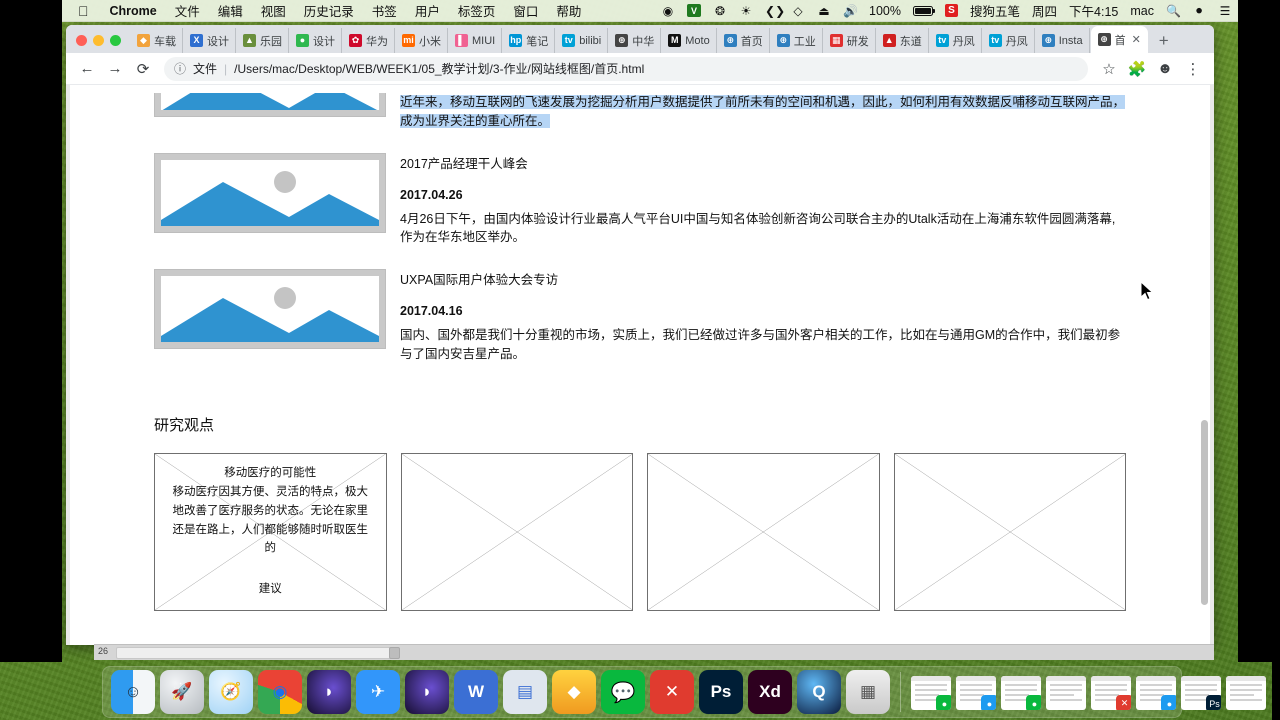  Describe the element at coordinates (384, 10) in the screenshot. I see `menu-item-bookmarks: 书签` at that location.